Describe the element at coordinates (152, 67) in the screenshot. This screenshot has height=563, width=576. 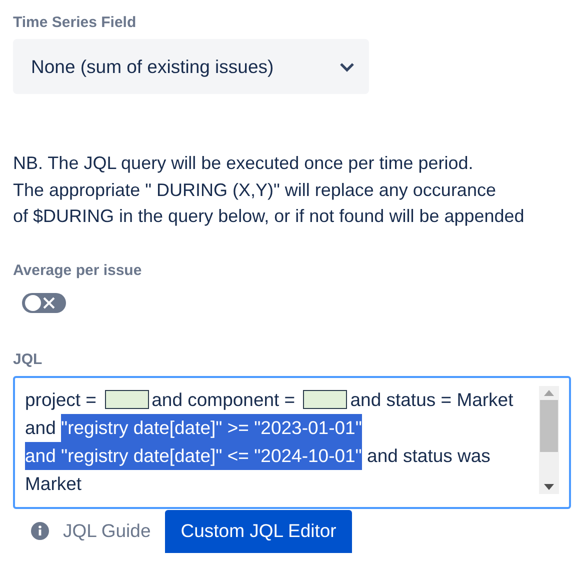
I see `select-value: None (sum of existing issues)` at that location.